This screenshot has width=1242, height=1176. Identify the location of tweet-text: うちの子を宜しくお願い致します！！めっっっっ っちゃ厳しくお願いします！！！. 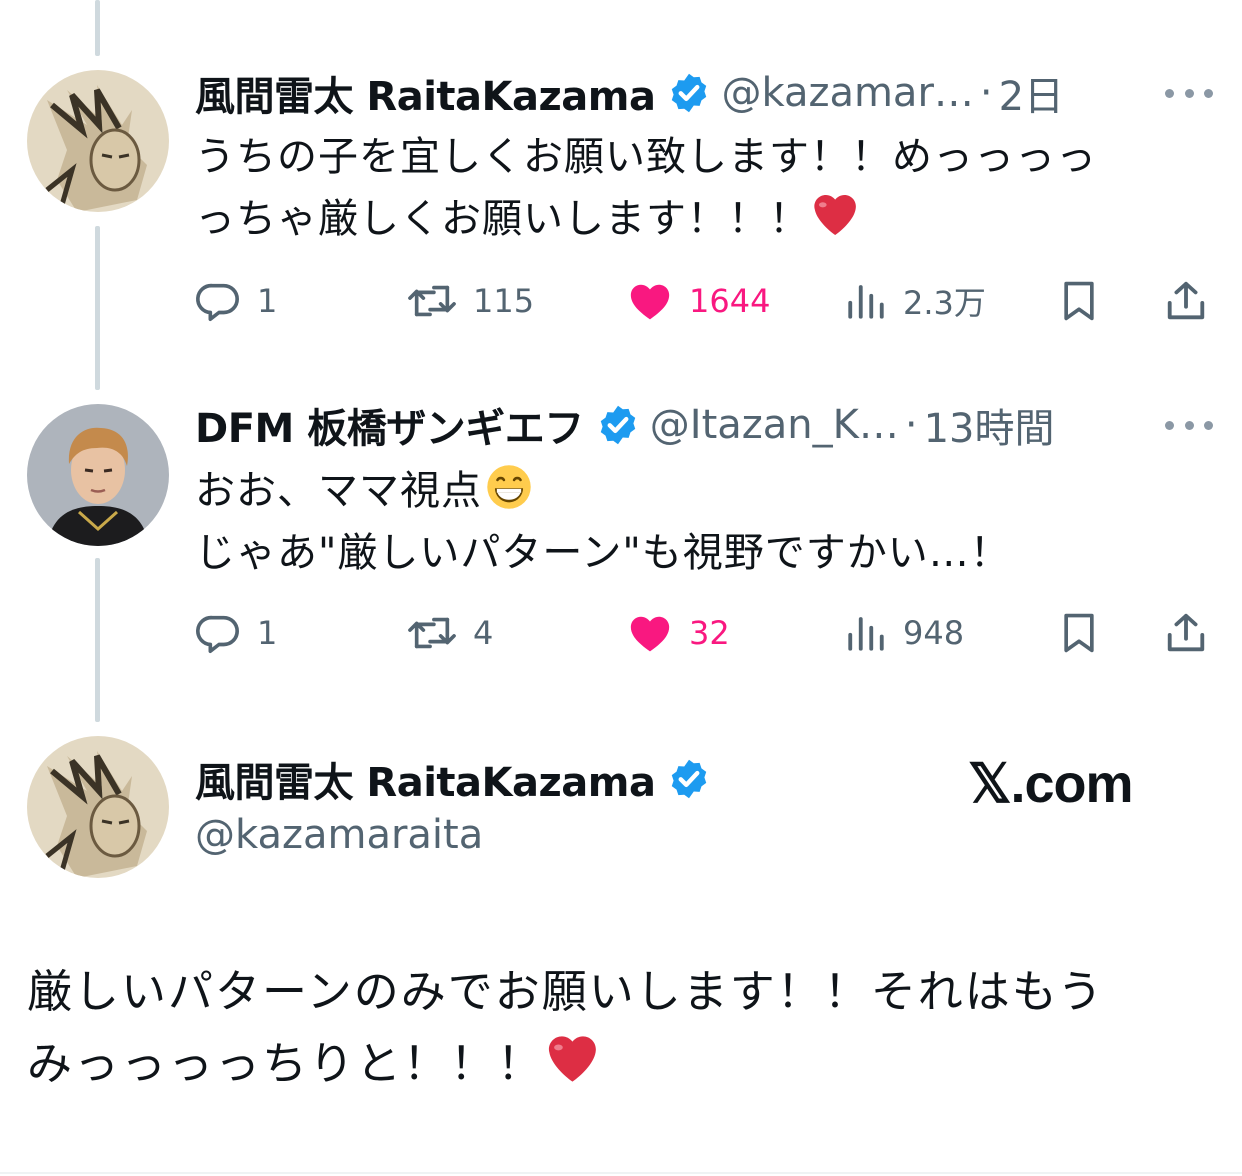
(700, 188).